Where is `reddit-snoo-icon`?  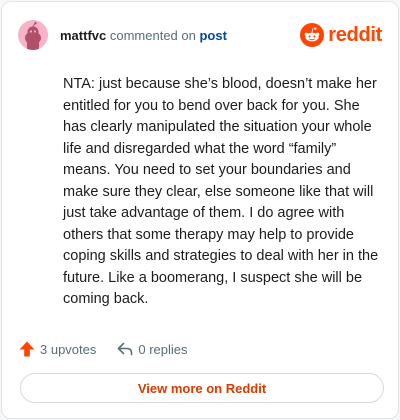 reddit-snoo-icon is located at coordinates (312, 35).